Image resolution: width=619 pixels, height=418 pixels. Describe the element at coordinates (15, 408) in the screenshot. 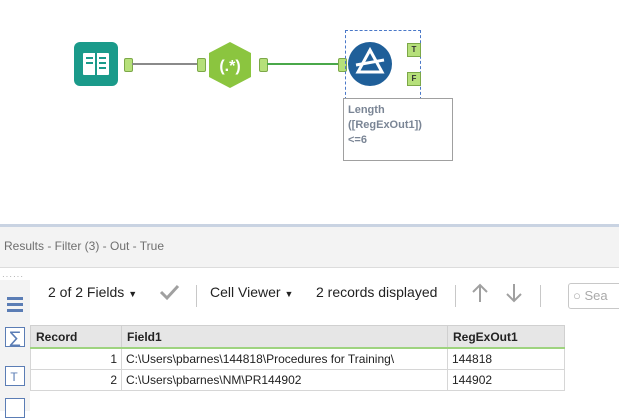

I see `false-output-icon` at that location.